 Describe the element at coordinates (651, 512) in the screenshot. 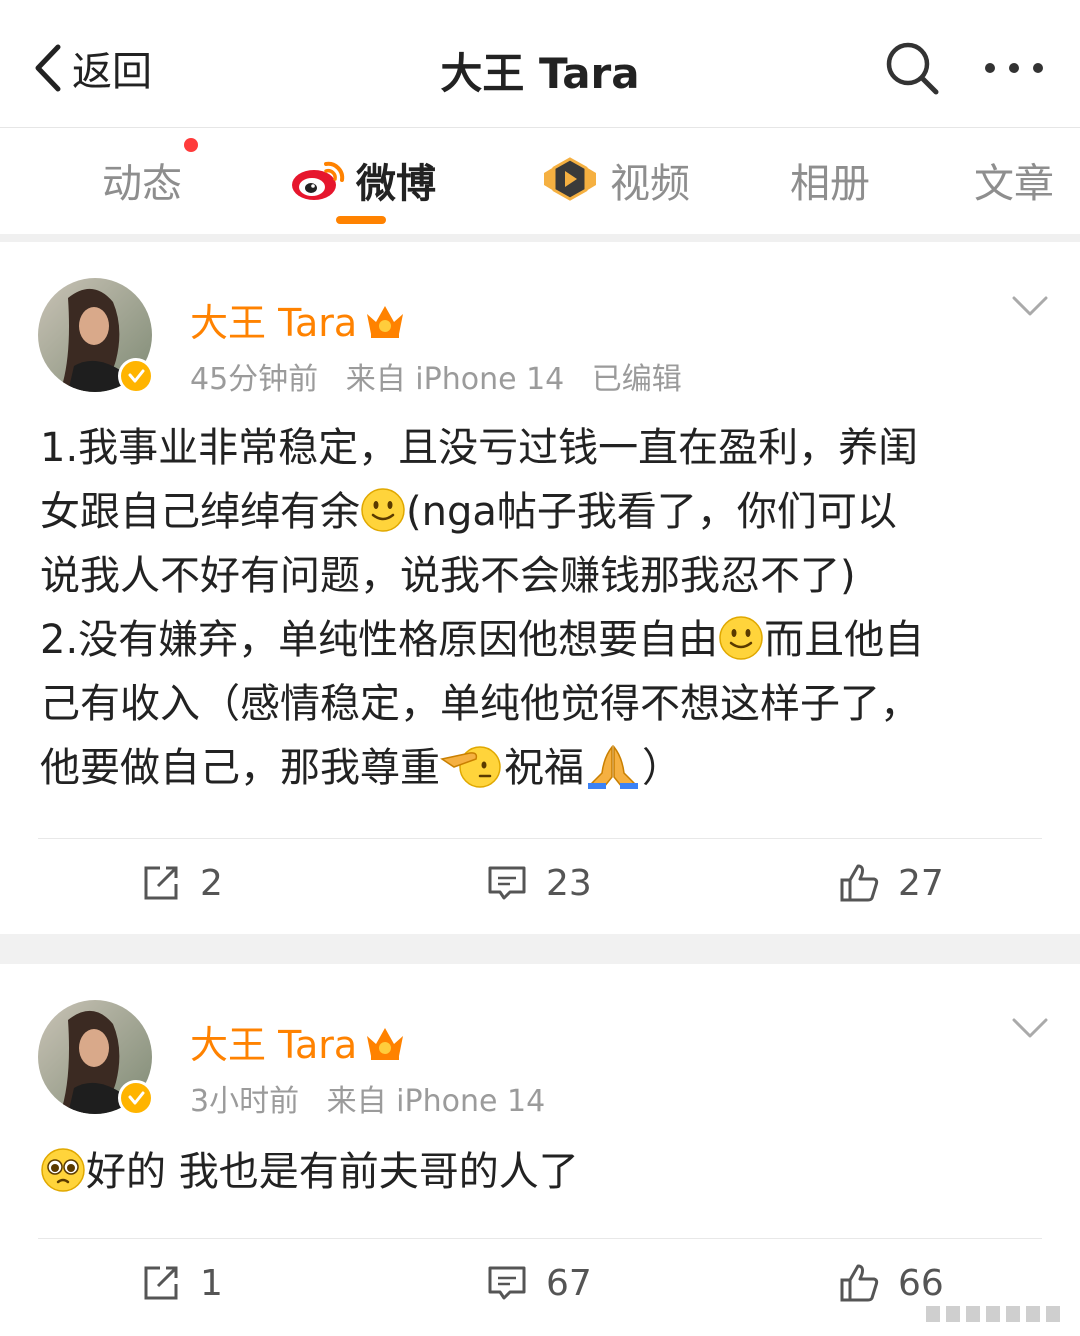

I see `text-segment: (nga帖子我看了，你们可以` at that location.